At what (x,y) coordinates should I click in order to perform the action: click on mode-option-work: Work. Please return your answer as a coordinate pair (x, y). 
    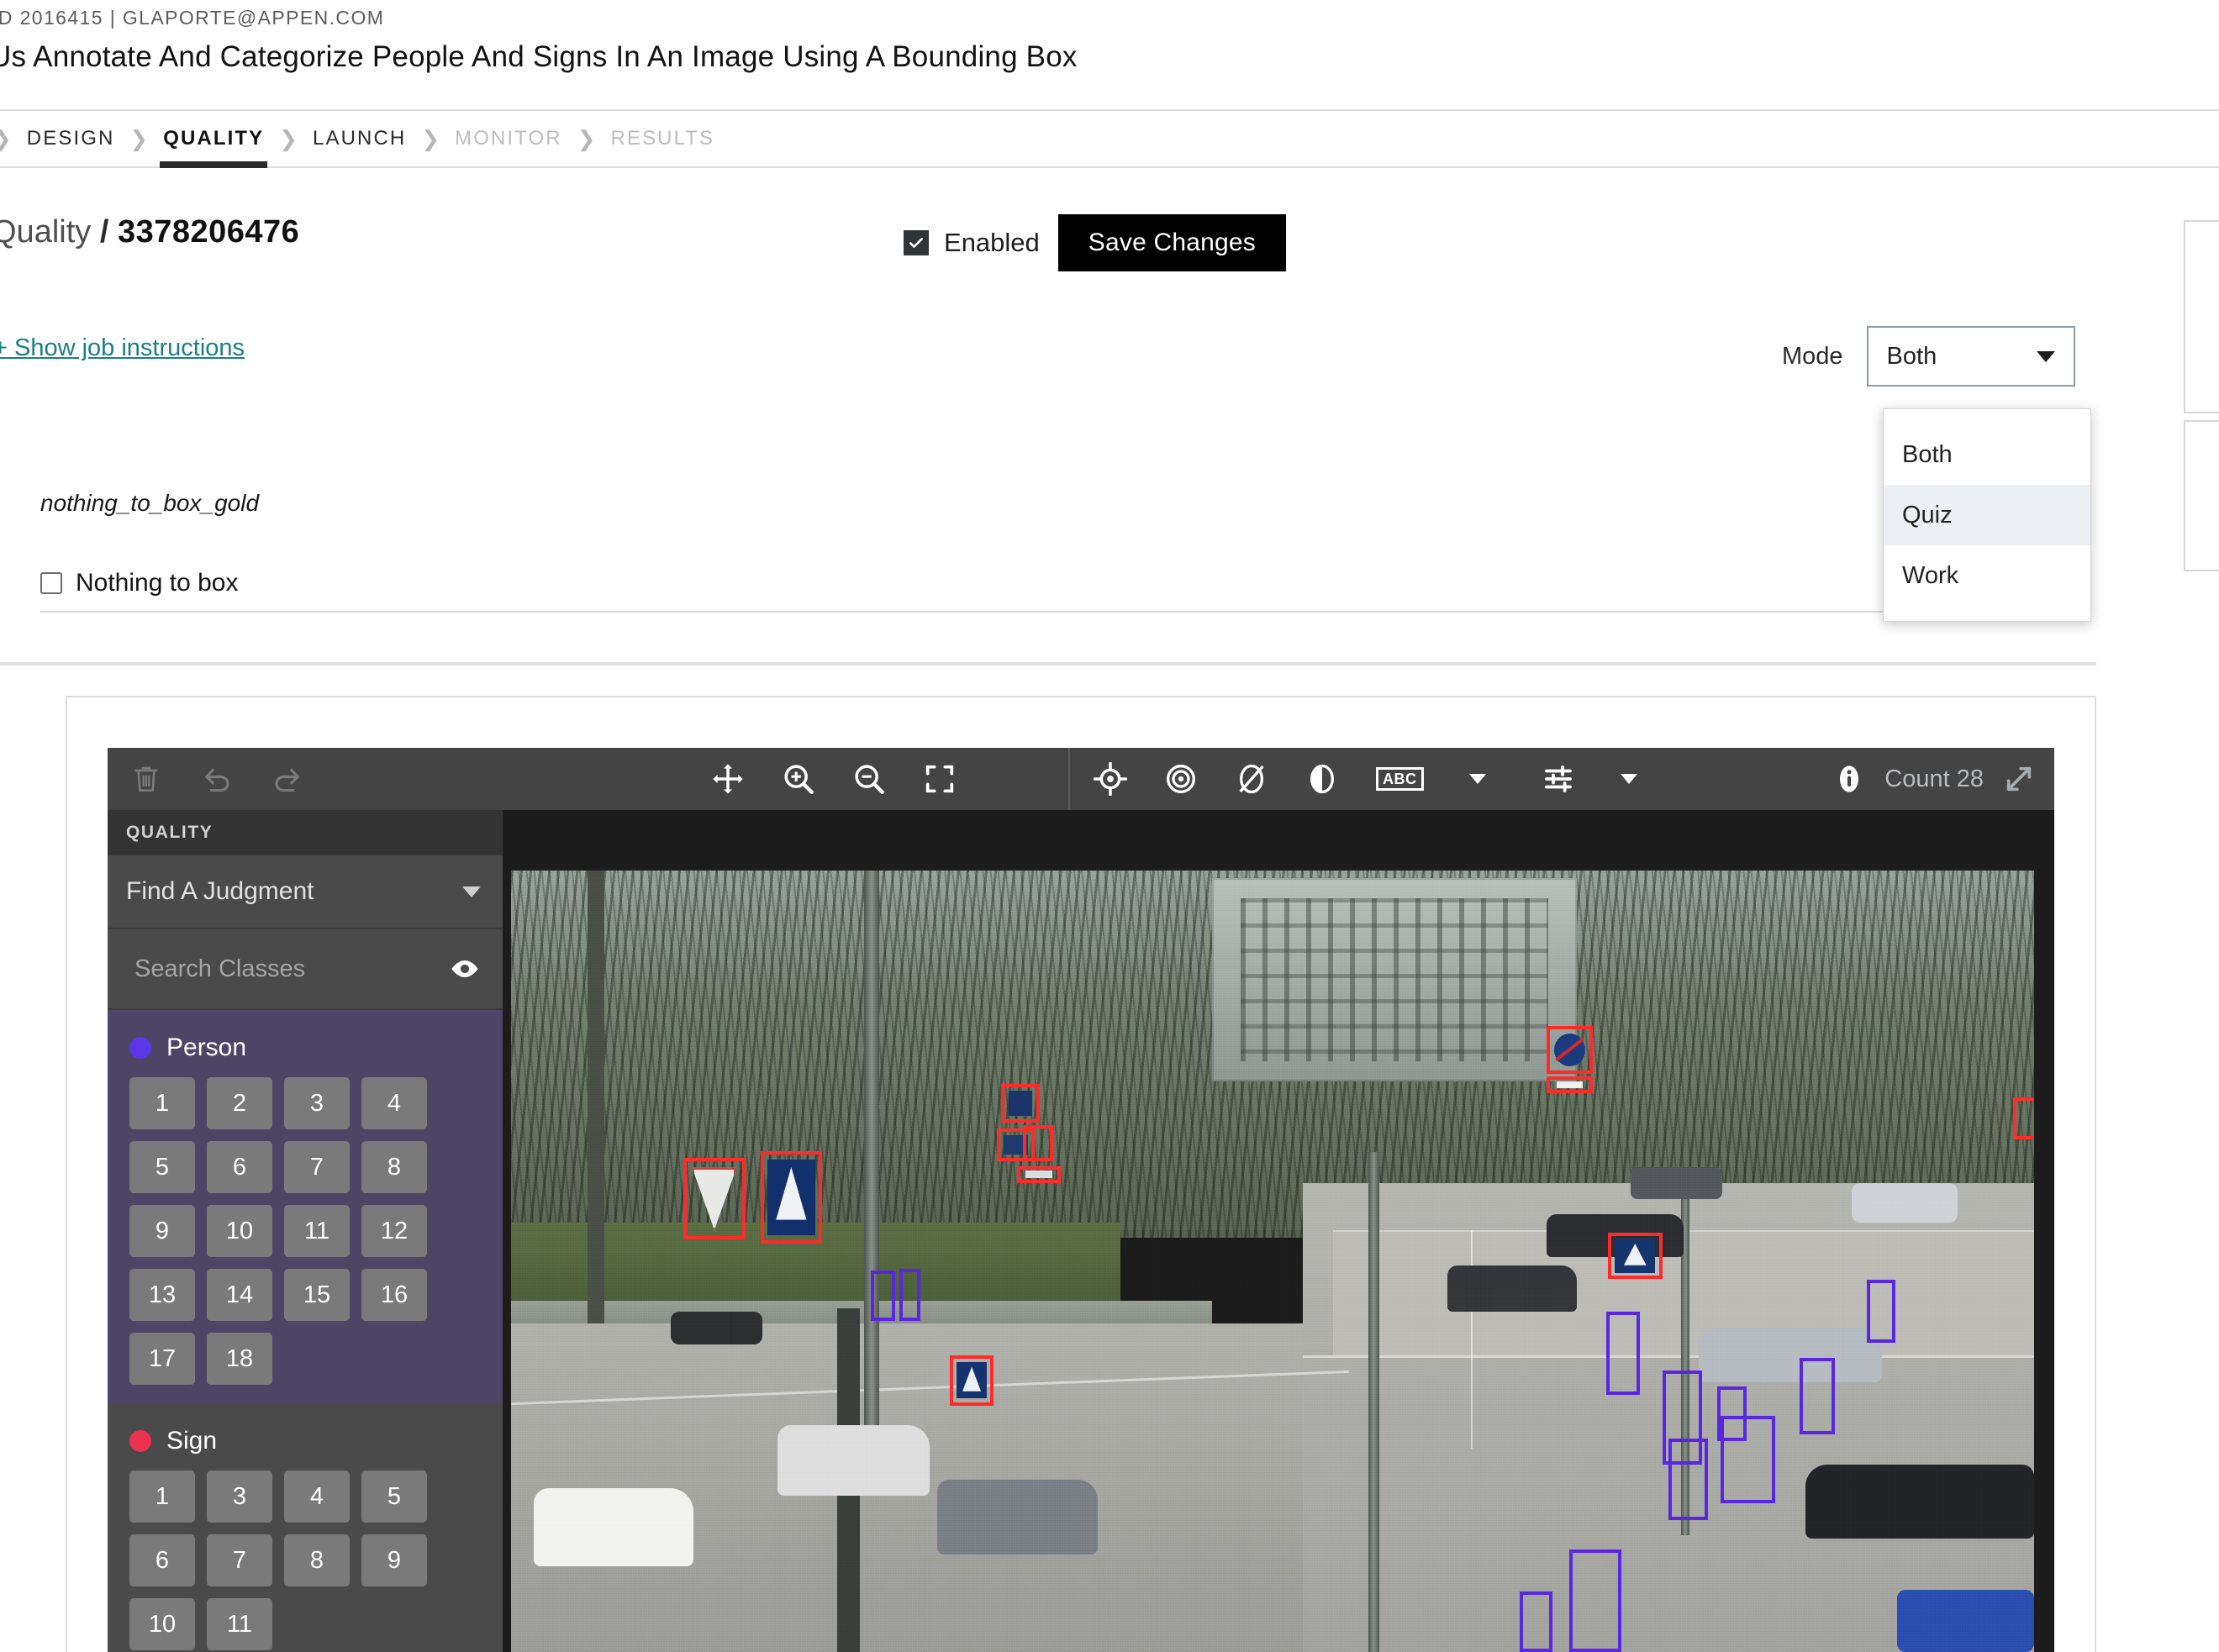
    Looking at the image, I should click on (1987, 575).